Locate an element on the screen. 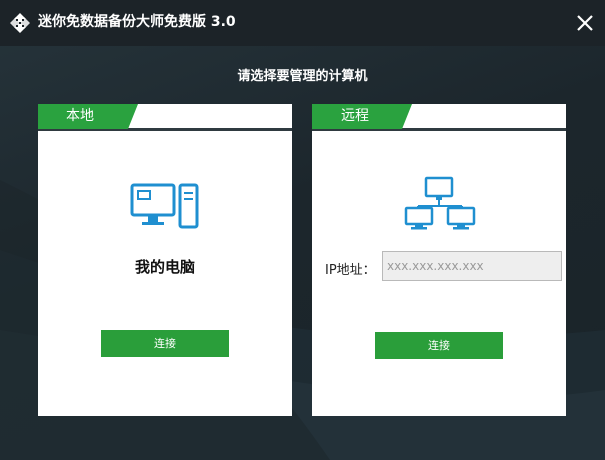 The height and width of the screenshot is (460, 605). remote-tab-strip: 远程 is located at coordinates (439, 118).